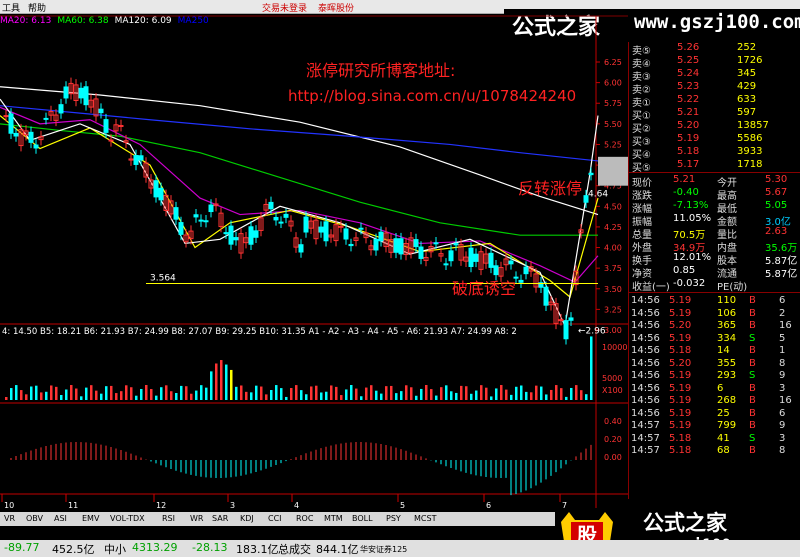  What do you see at coordinates (11, 7) in the screenshot?
I see `menu-tools: 工具` at bounding box center [11, 7].